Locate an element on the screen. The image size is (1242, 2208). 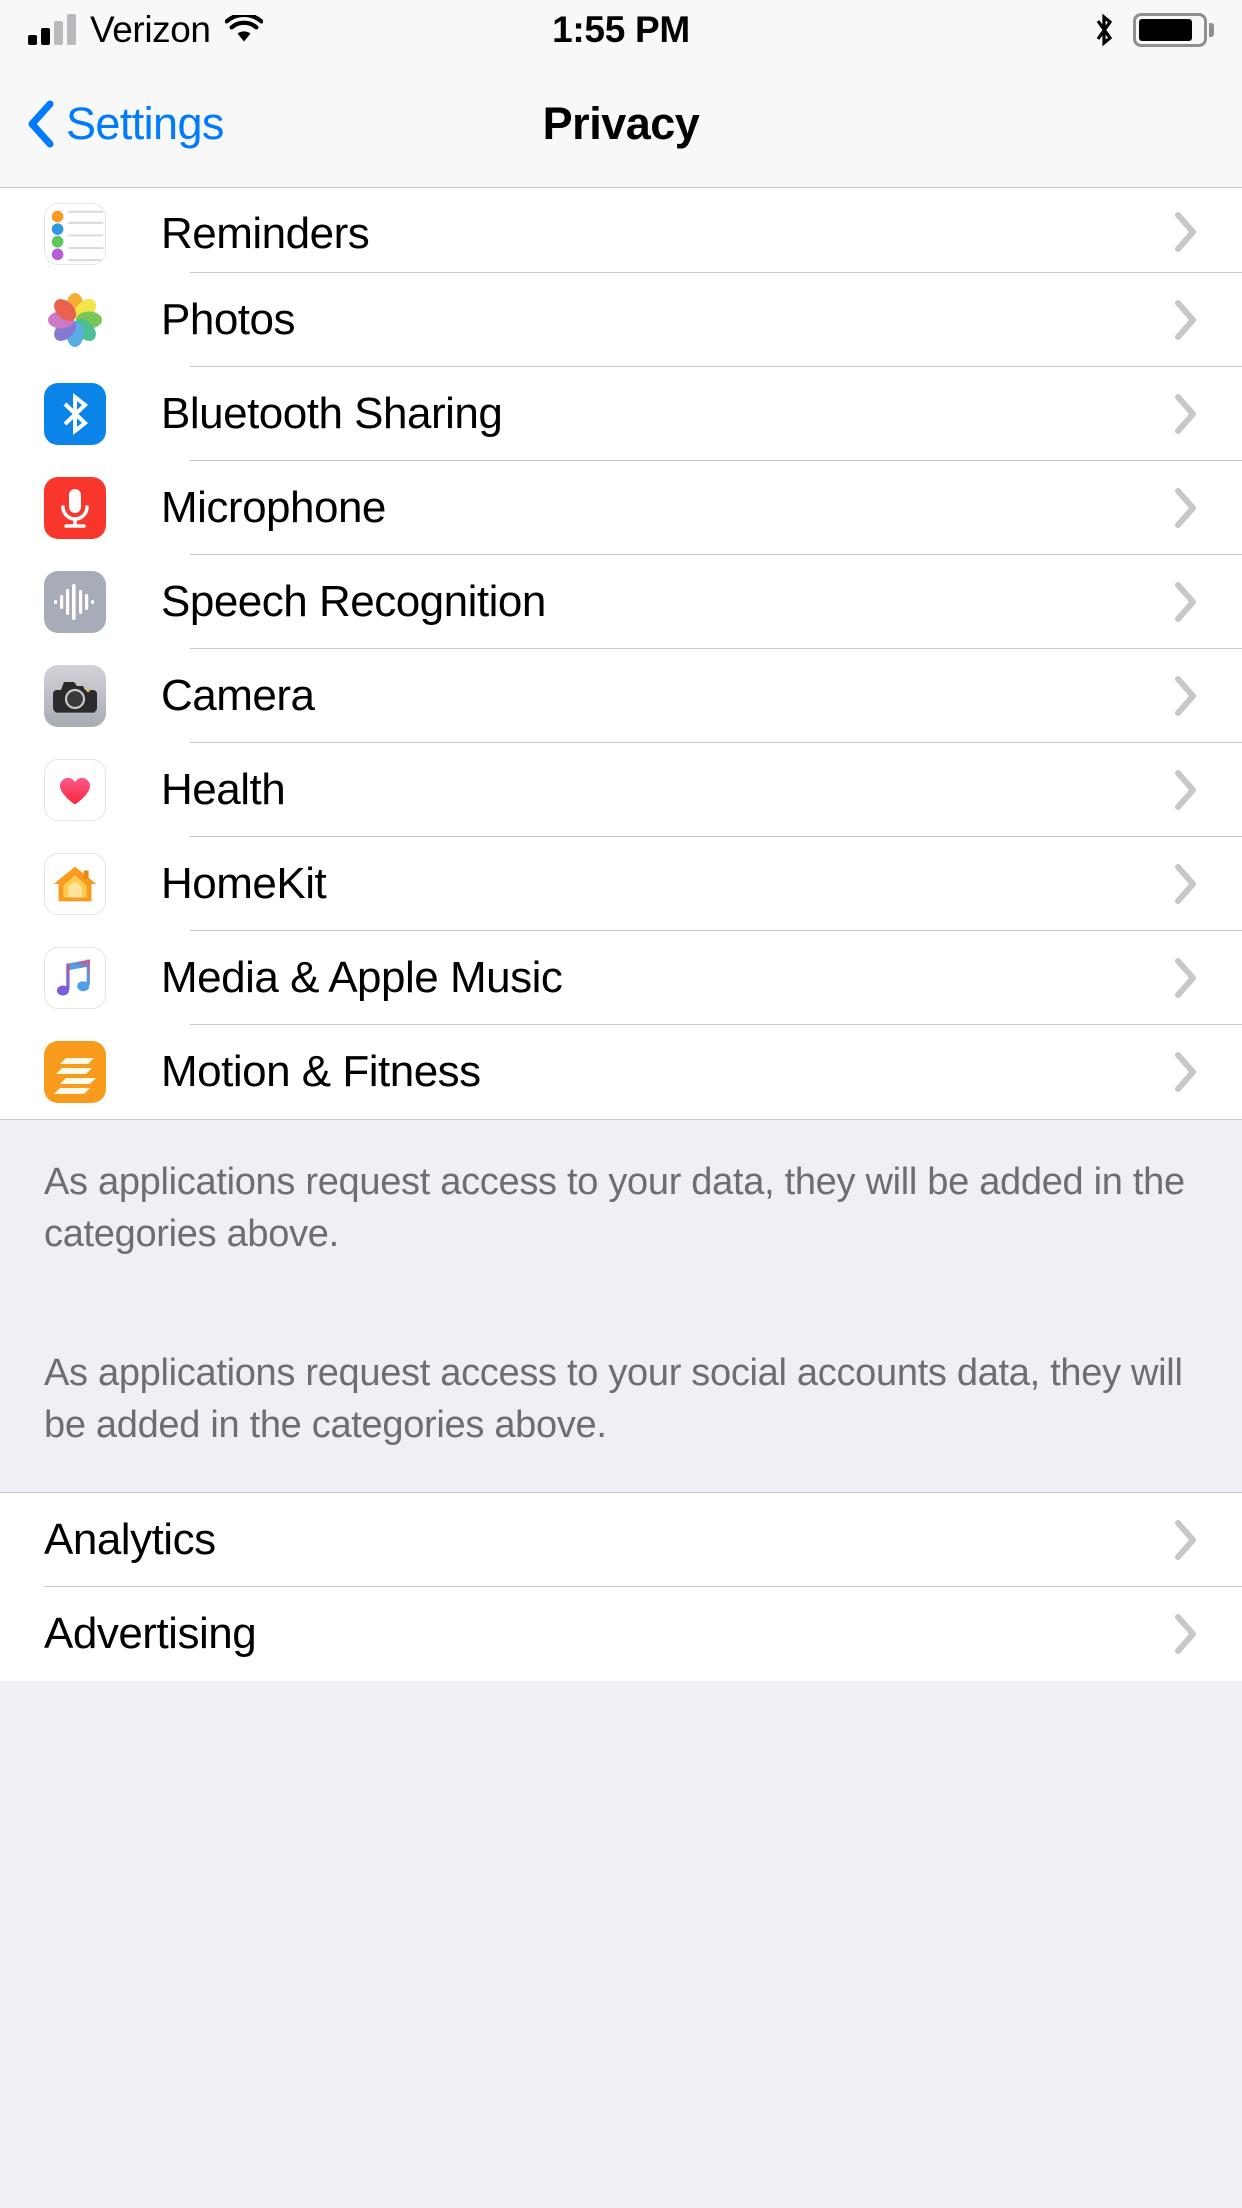
list-item-label: Camera is located at coordinates (238, 695).